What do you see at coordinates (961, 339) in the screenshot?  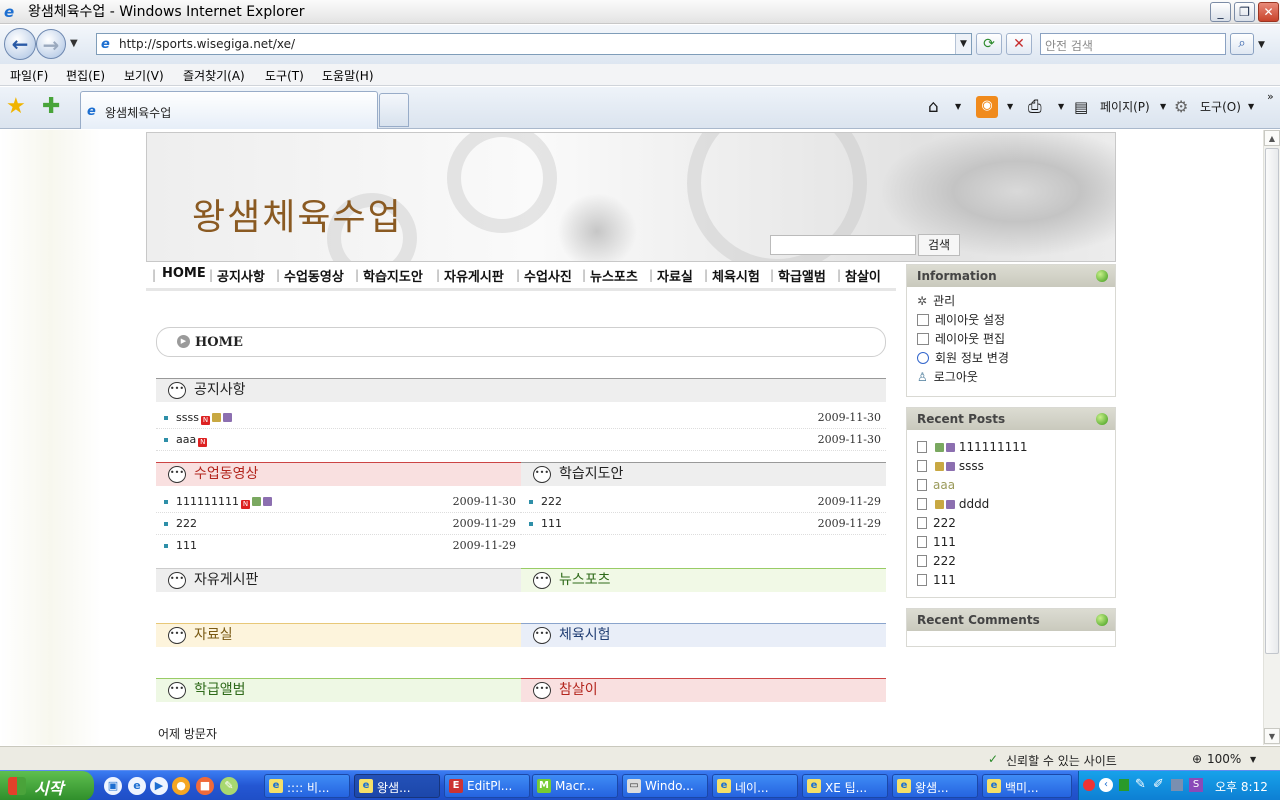 I see `sidebar-item-layout-edit: 레이아웃 편집` at bounding box center [961, 339].